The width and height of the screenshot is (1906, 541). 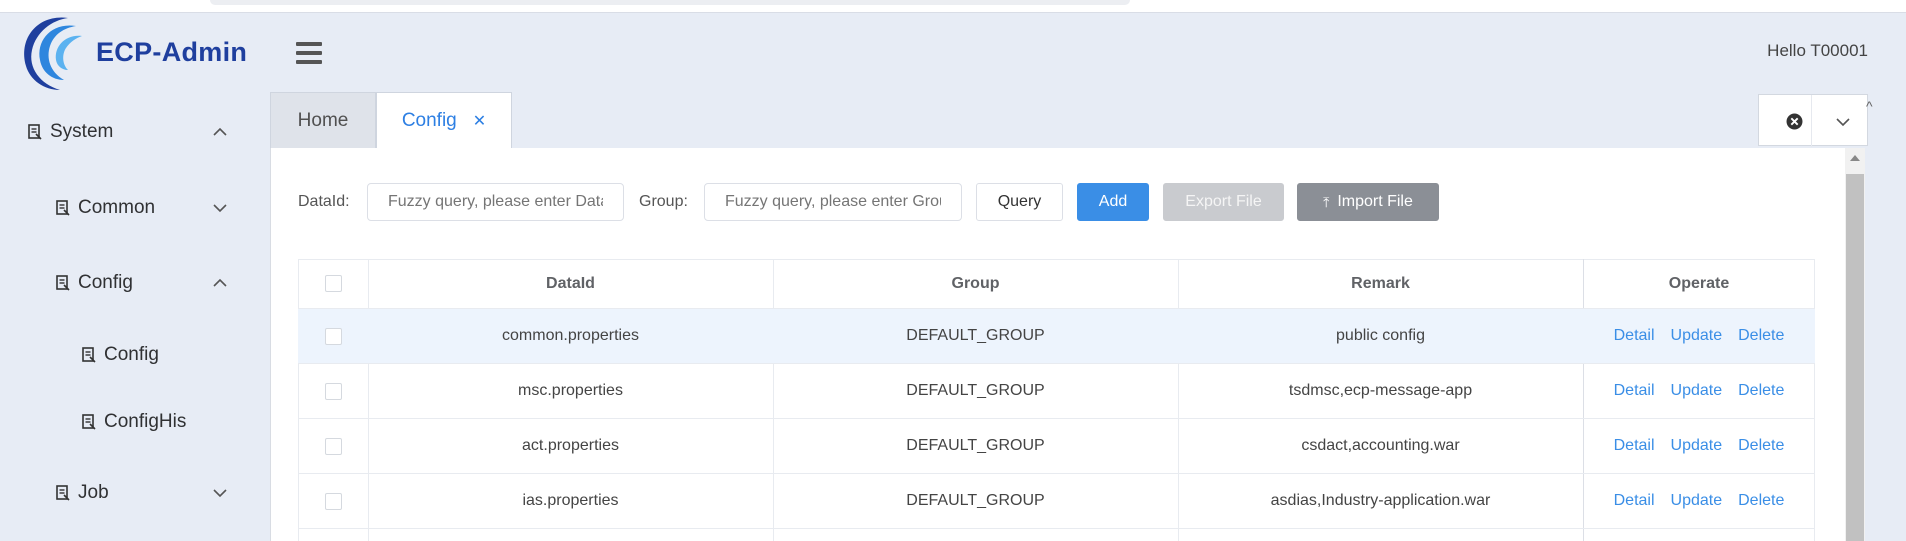 What do you see at coordinates (1380, 500) in the screenshot?
I see `cell-remark: asdias,Industry-application.war` at bounding box center [1380, 500].